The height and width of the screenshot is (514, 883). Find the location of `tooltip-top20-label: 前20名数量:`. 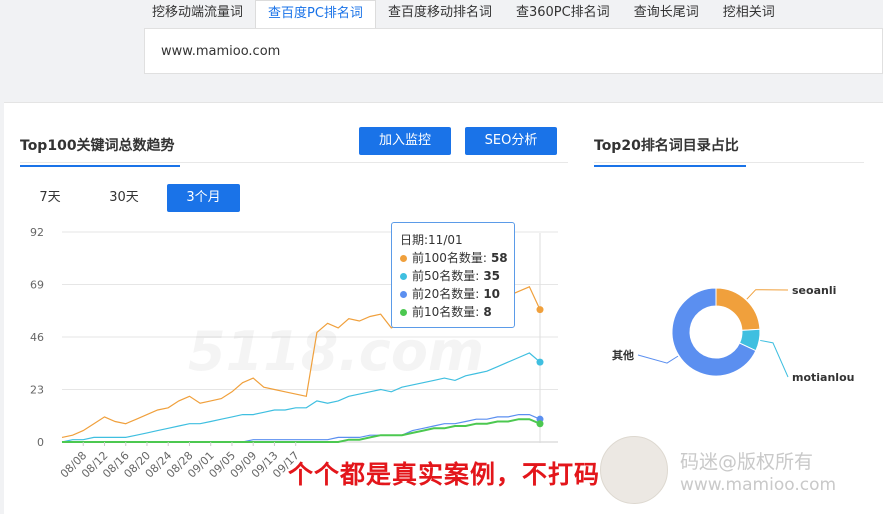

tooltip-top20-label: 前20名数量: is located at coordinates (446, 294).